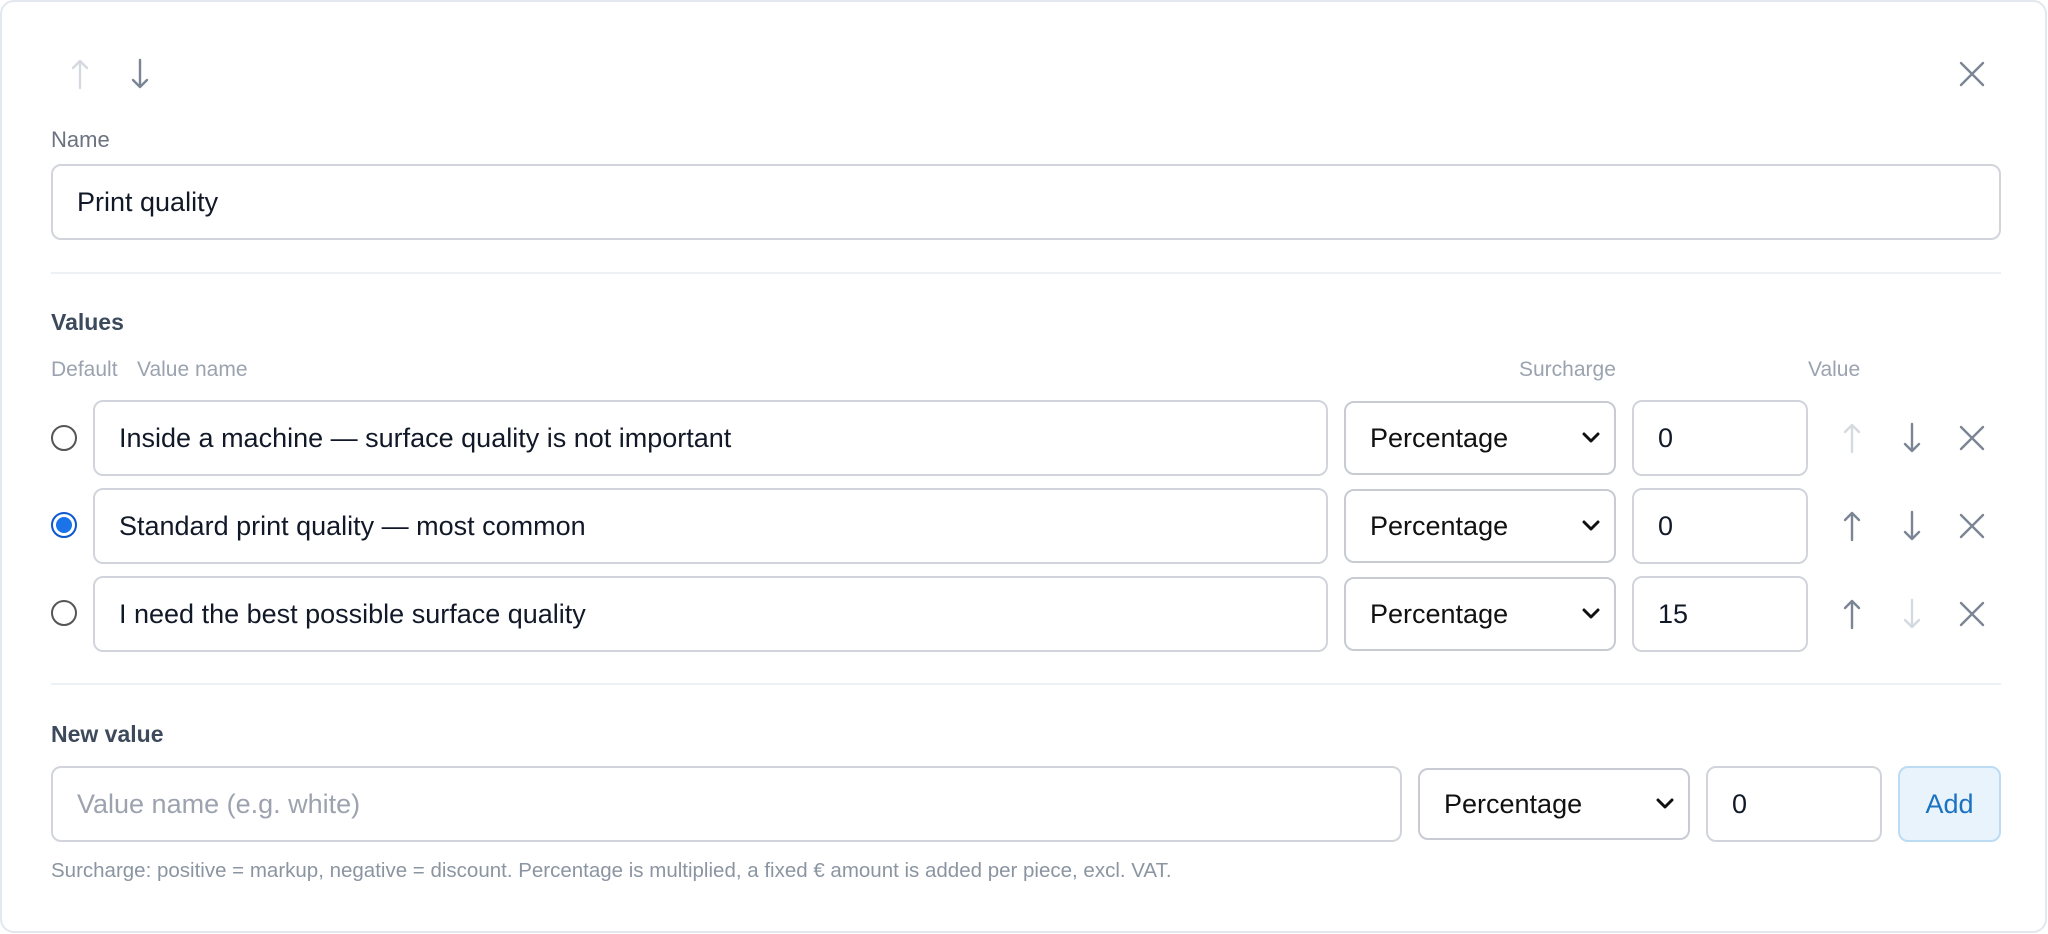 This screenshot has width=2048, height=934. I want to click on move-up-attribute-button, so click(80, 74).